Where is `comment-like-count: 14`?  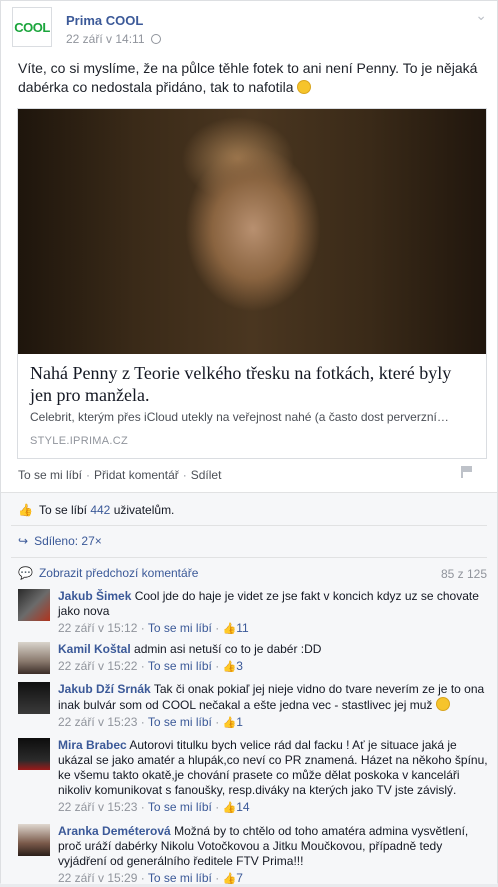 comment-like-count: 14 is located at coordinates (242, 807).